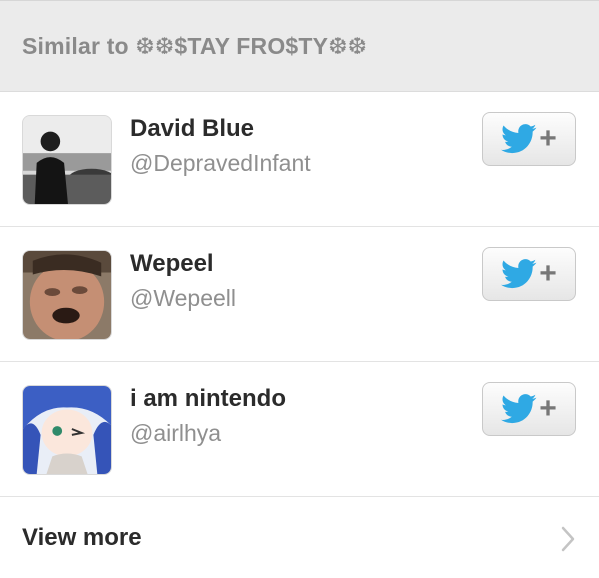 This screenshot has width=599, height=578. I want to click on display-name: i am nintendo, so click(208, 399).